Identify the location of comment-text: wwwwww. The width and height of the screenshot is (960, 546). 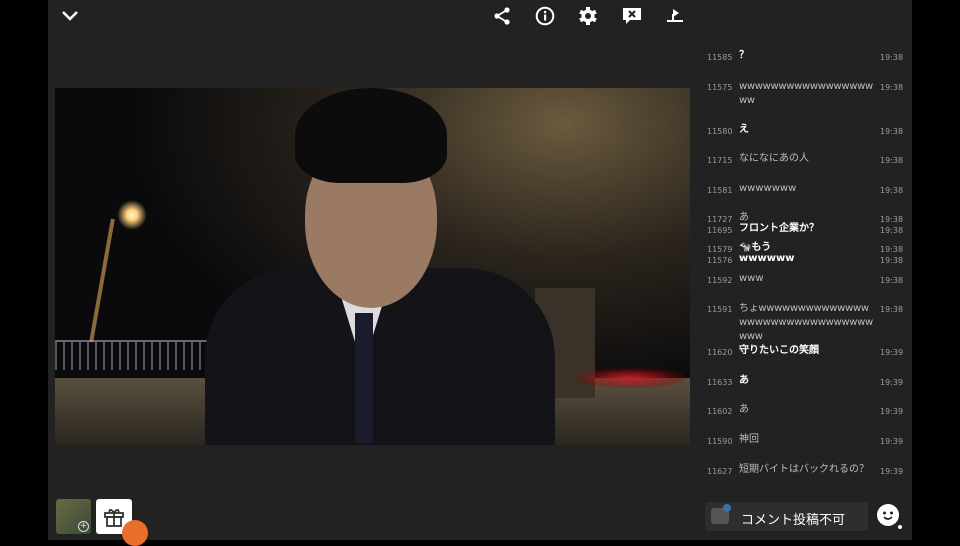
(767, 258).